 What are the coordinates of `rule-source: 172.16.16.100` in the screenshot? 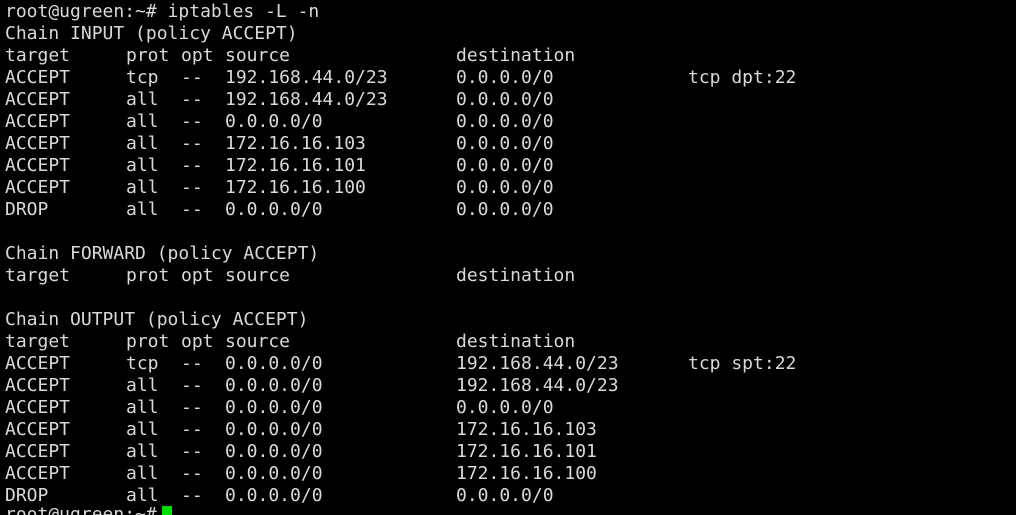 It's located at (295, 187).